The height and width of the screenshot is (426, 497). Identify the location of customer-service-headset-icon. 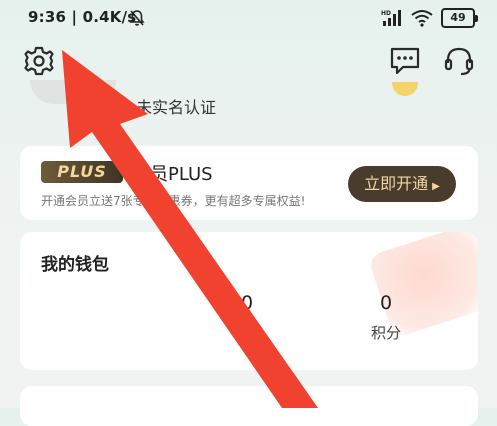
(459, 61).